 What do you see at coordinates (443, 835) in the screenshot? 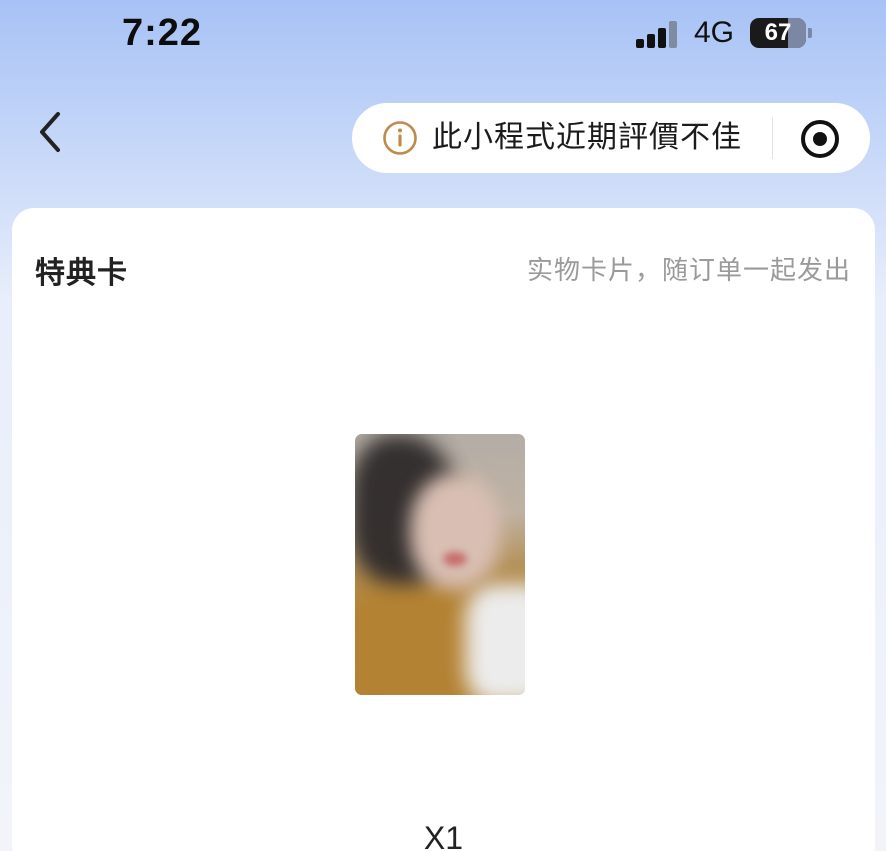
I see `card-quantity: X1` at bounding box center [443, 835].